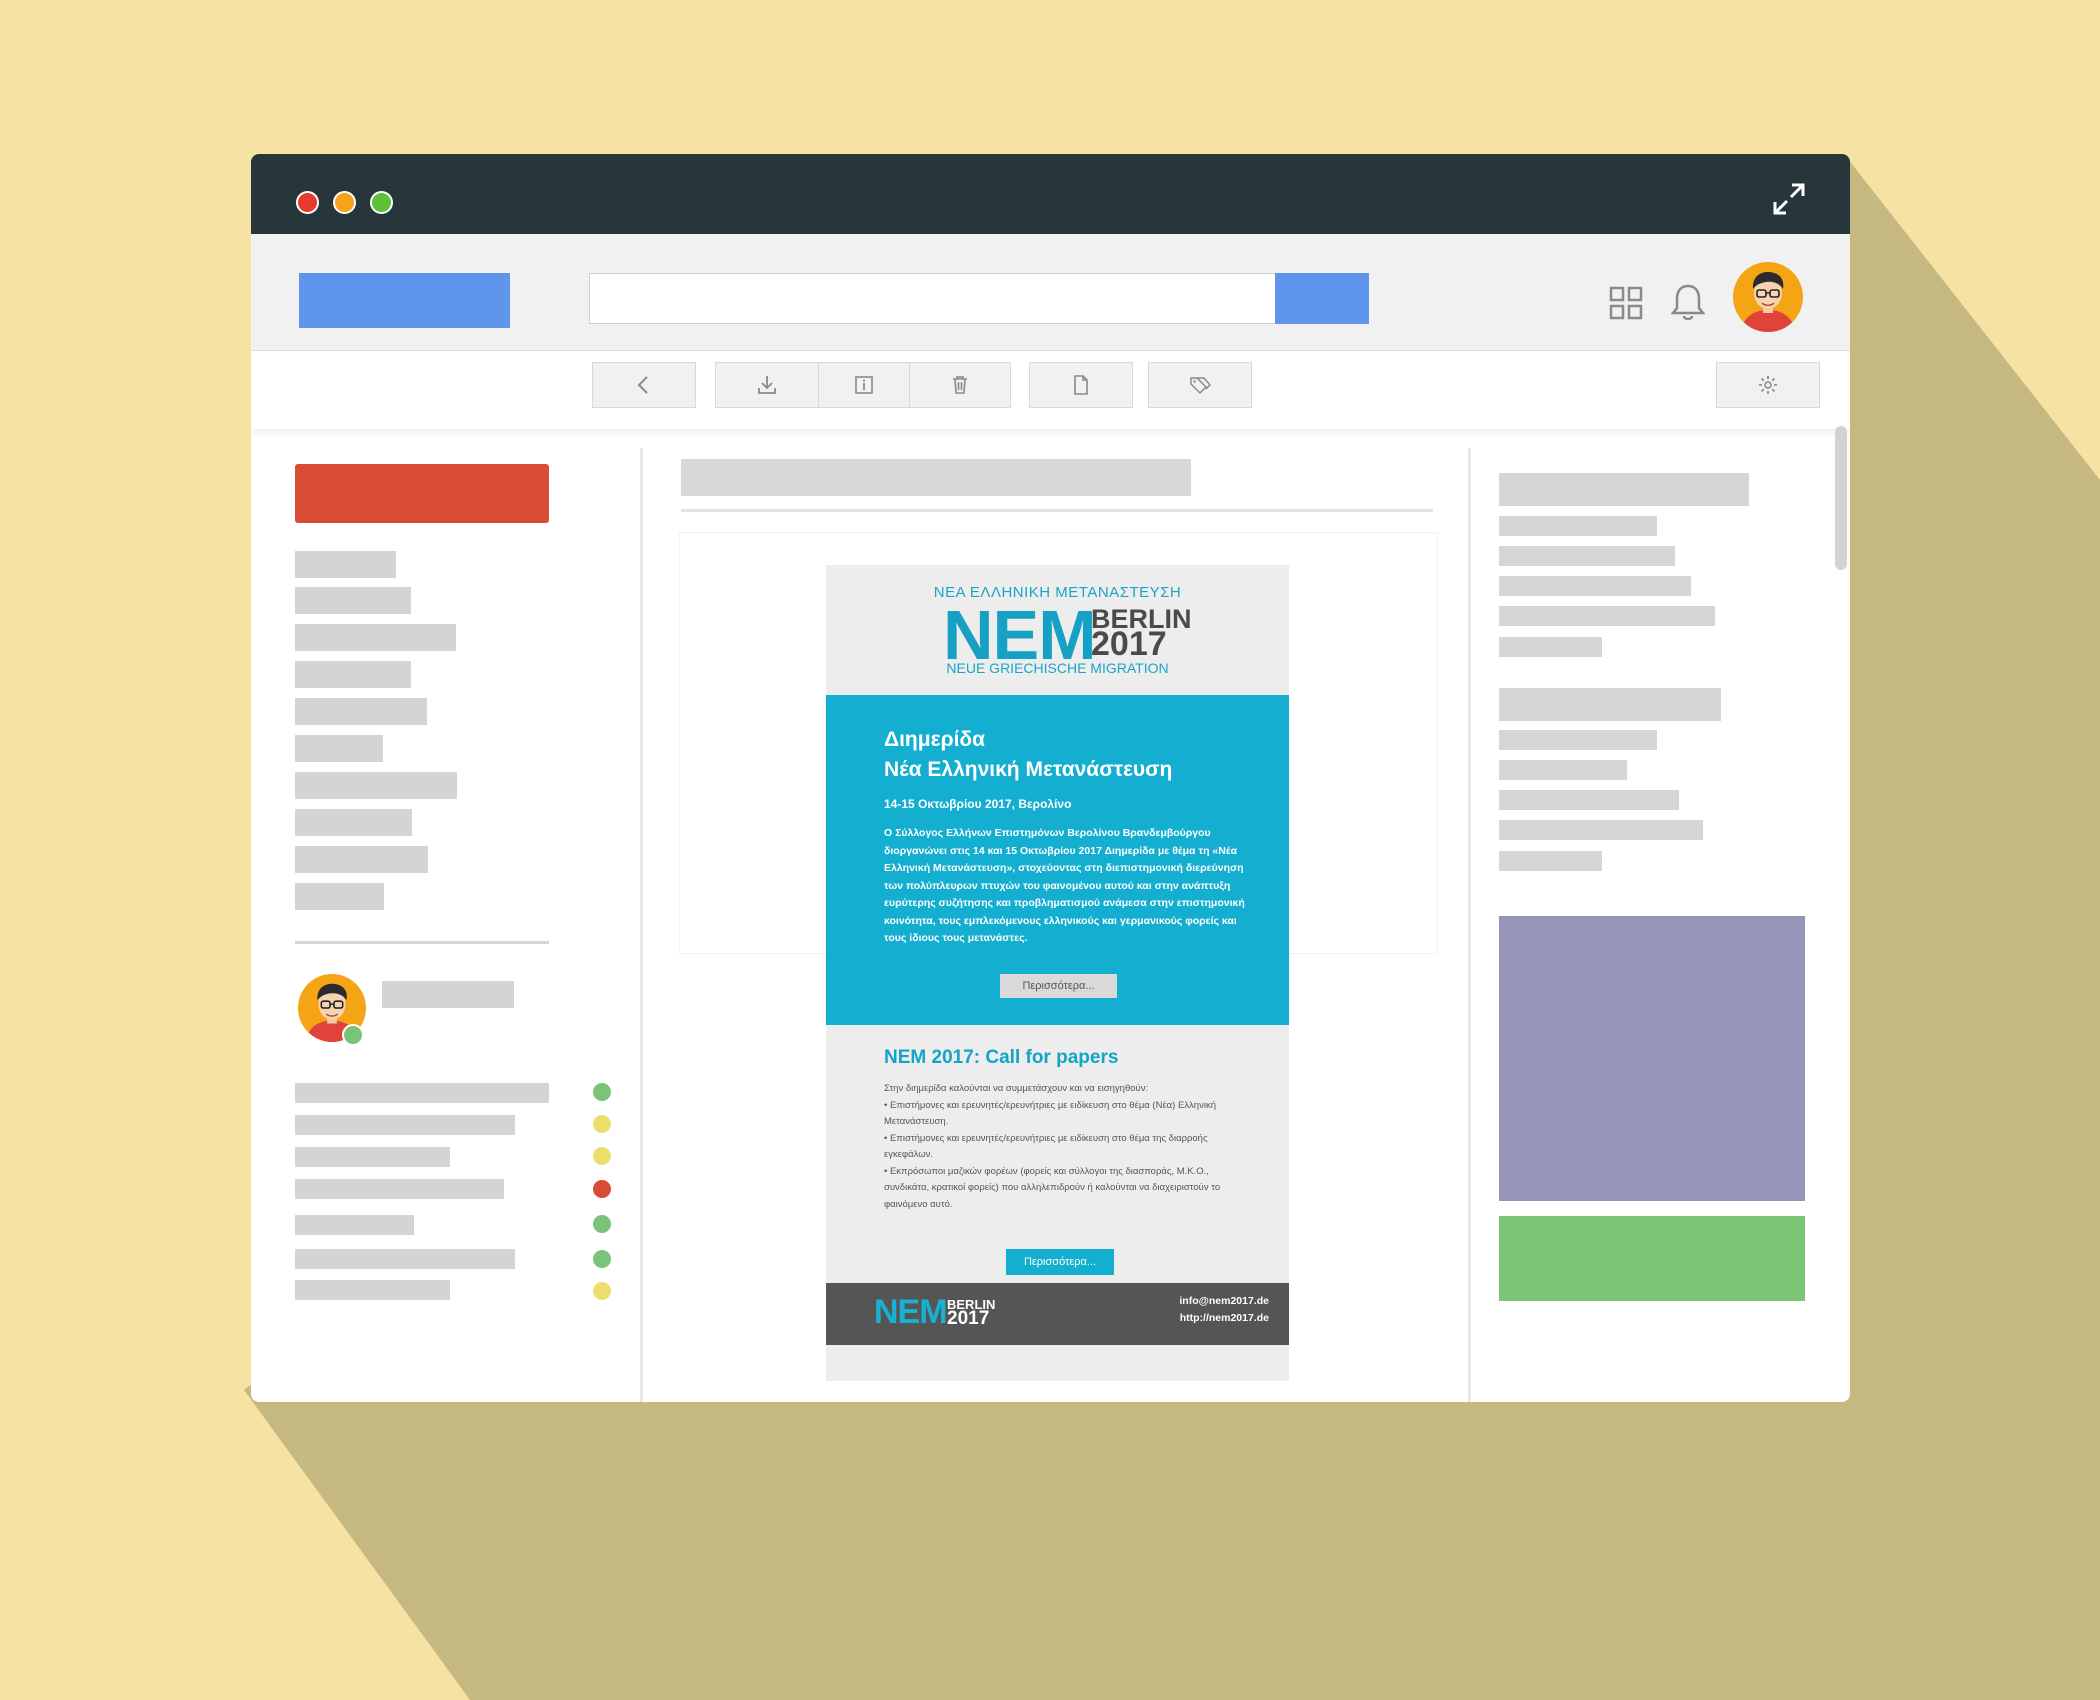 The width and height of the screenshot is (2100, 1700). I want to click on newsletter-subtitle: NEUE GRIECHISCHE MIGRATION, so click(1057, 668).